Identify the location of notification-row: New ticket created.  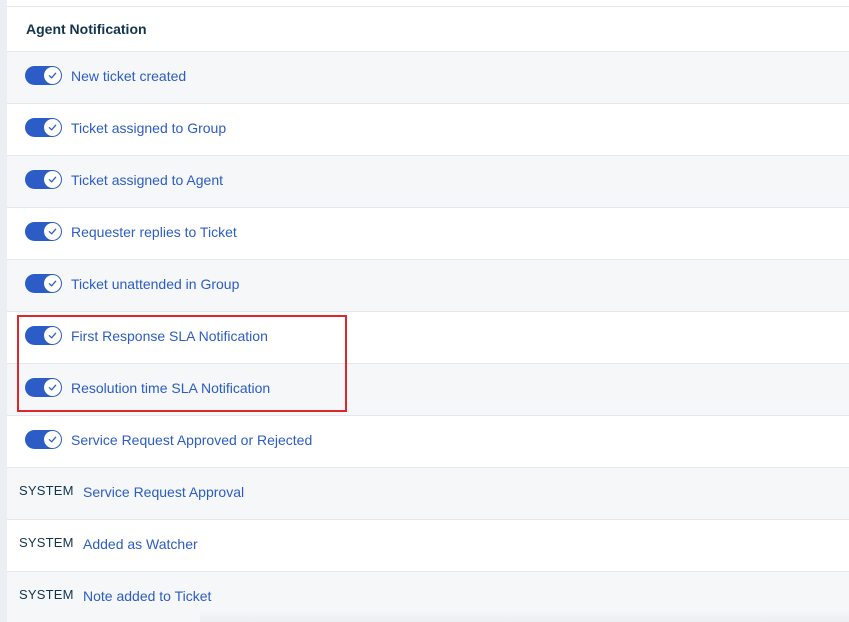
(428, 78).